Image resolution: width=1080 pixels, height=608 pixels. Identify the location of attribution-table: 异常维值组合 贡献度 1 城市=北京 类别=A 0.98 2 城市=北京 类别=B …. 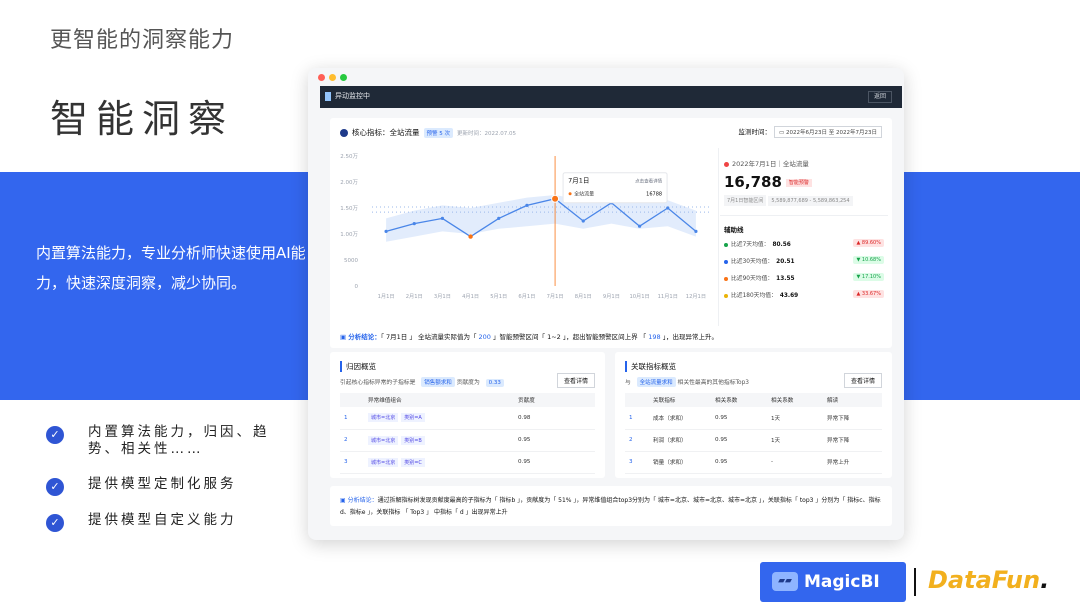
(467, 433).